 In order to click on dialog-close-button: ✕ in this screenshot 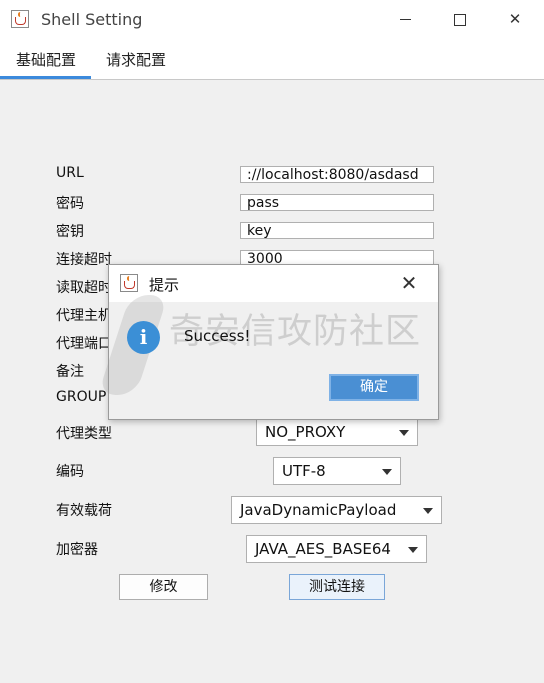, I will do `click(409, 283)`.